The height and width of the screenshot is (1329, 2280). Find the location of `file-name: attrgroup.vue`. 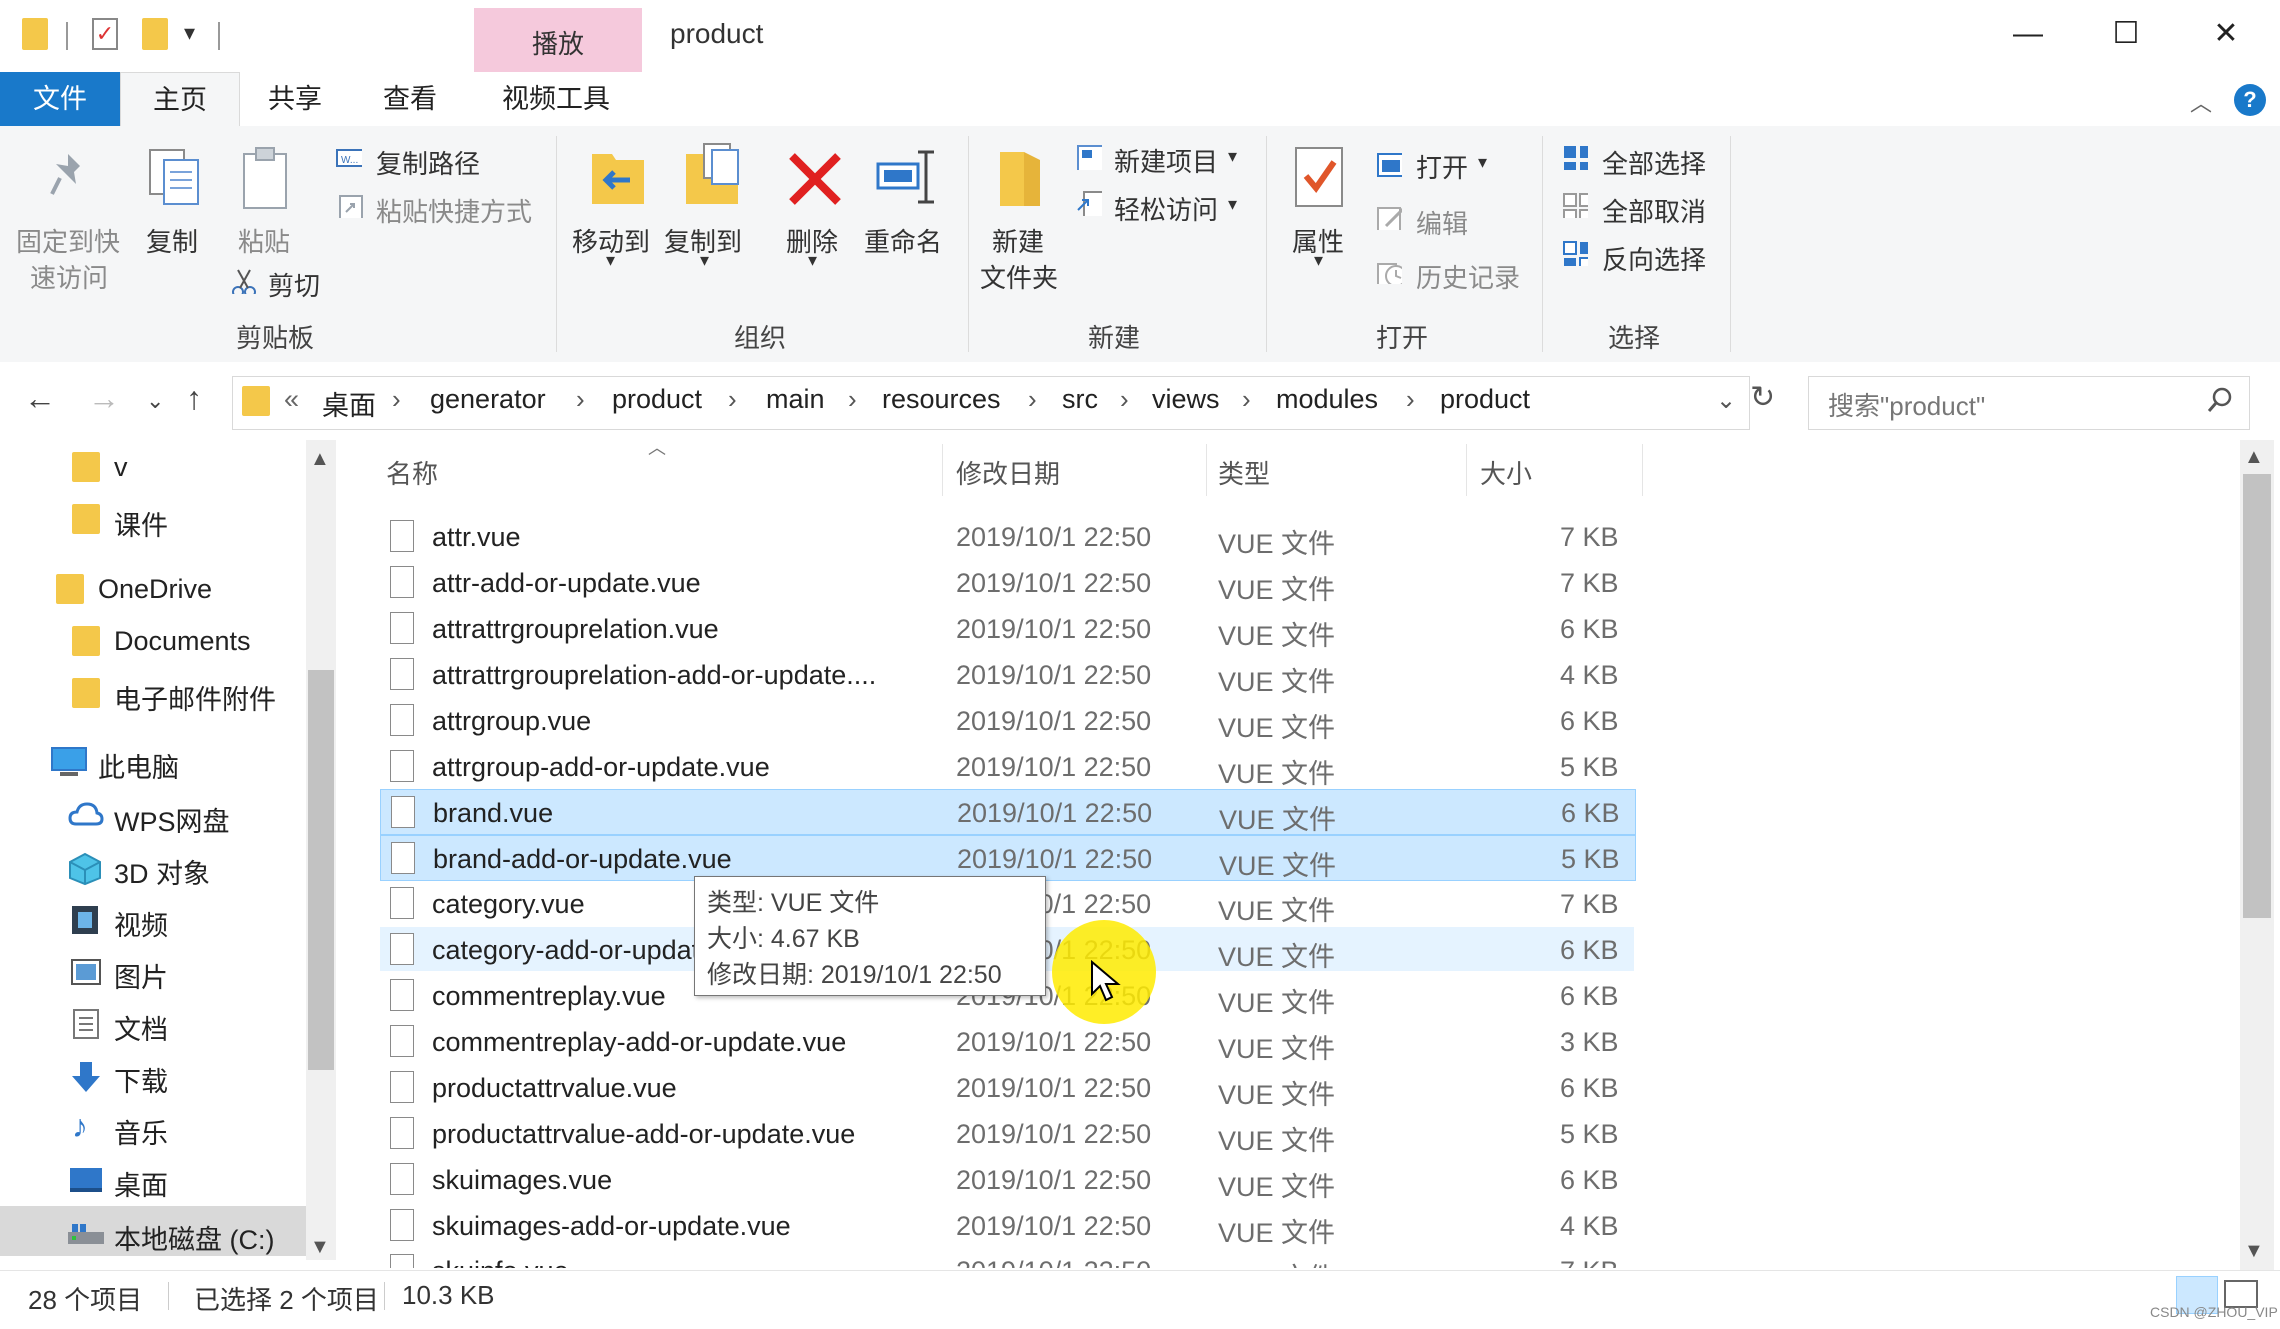

file-name: attrgroup.vue is located at coordinates (512, 720).